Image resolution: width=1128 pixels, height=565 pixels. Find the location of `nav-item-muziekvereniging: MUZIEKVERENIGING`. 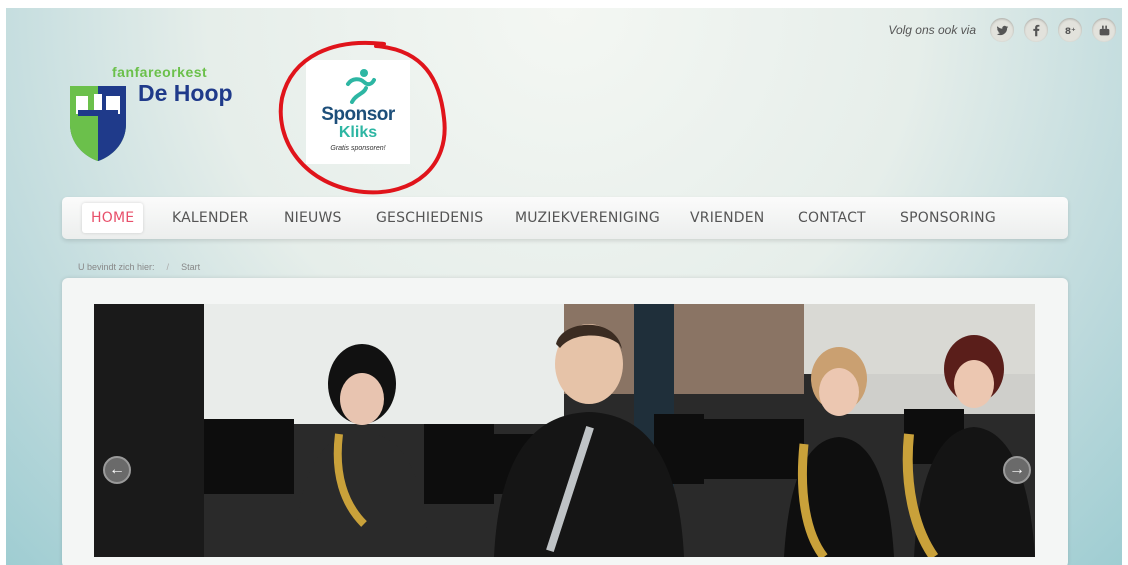

nav-item-muziekvereniging: MUZIEKVERENIGING is located at coordinates (587, 218).